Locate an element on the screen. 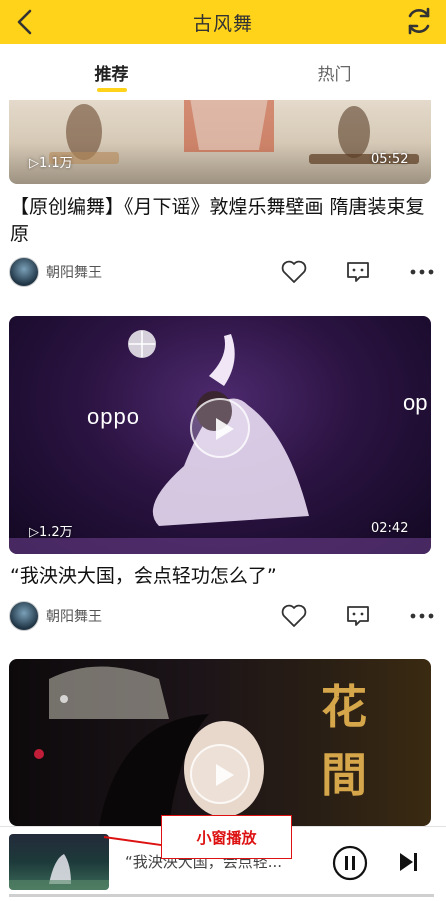 The image size is (446, 901). skip-next-icon is located at coordinates (408, 862).